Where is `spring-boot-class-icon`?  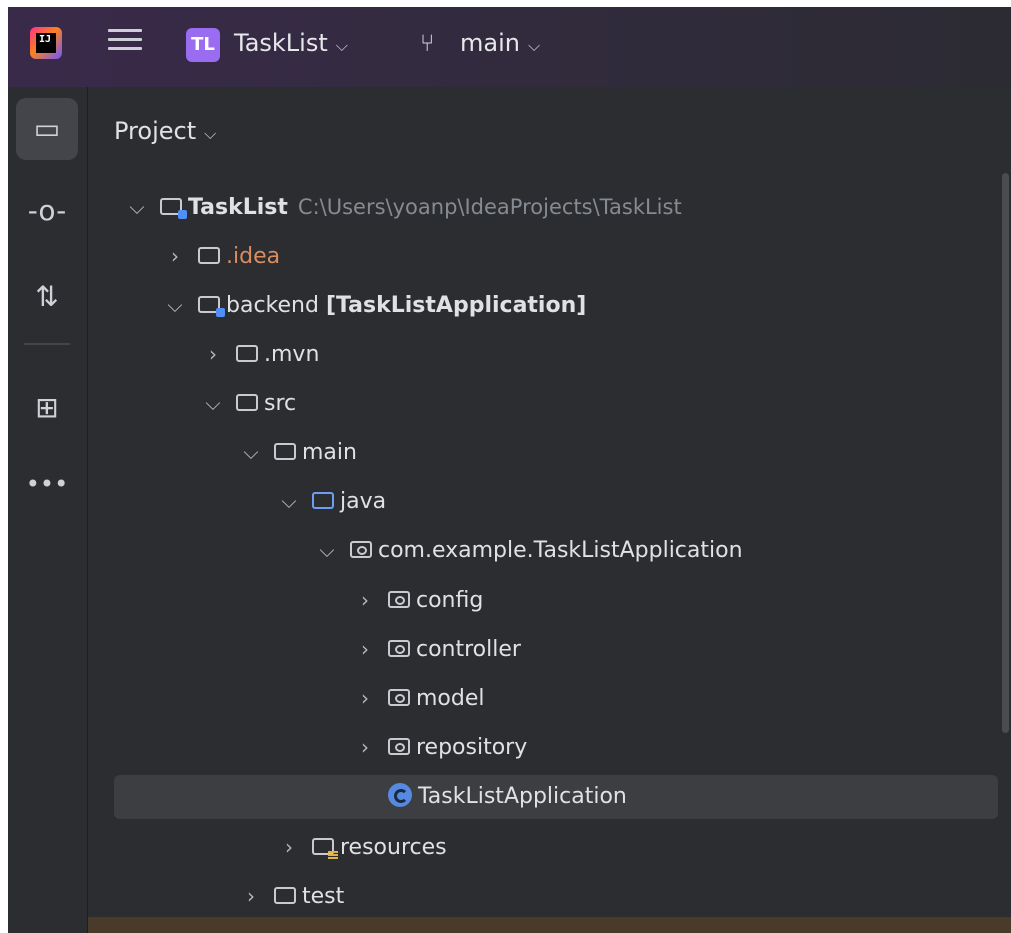 spring-boot-class-icon is located at coordinates (400, 795).